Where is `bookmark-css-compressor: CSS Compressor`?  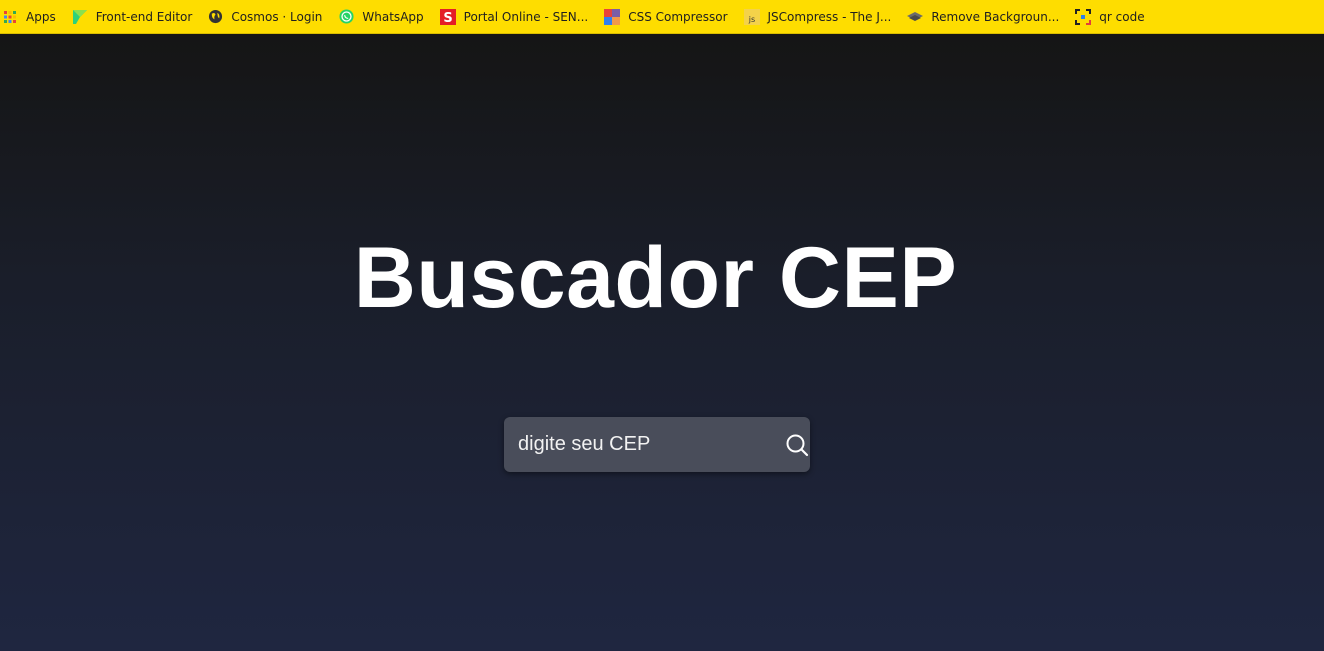 bookmark-css-compressor: CSS Compressor is located at coordinates (669, 17).